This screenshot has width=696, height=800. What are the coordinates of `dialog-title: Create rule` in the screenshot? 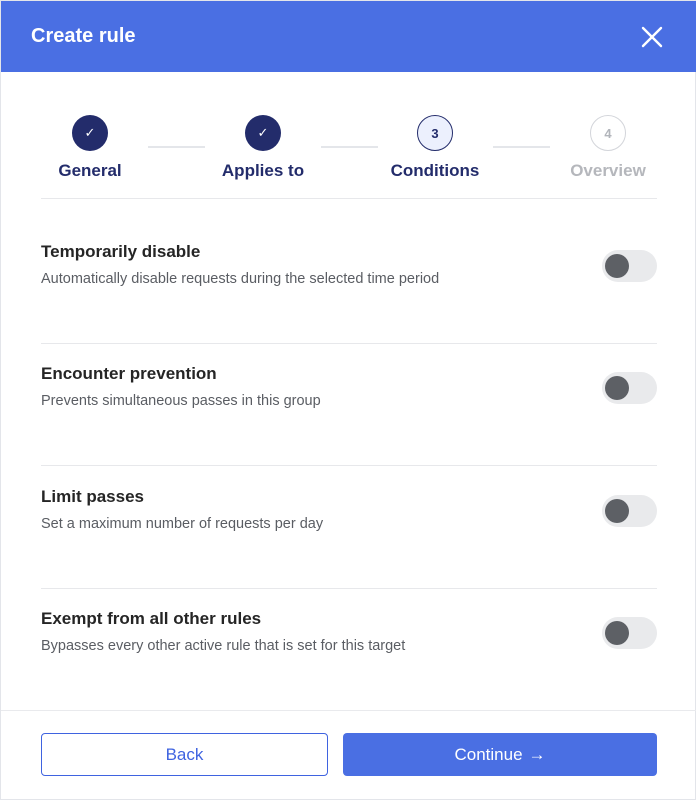 It's located at (83, 36).